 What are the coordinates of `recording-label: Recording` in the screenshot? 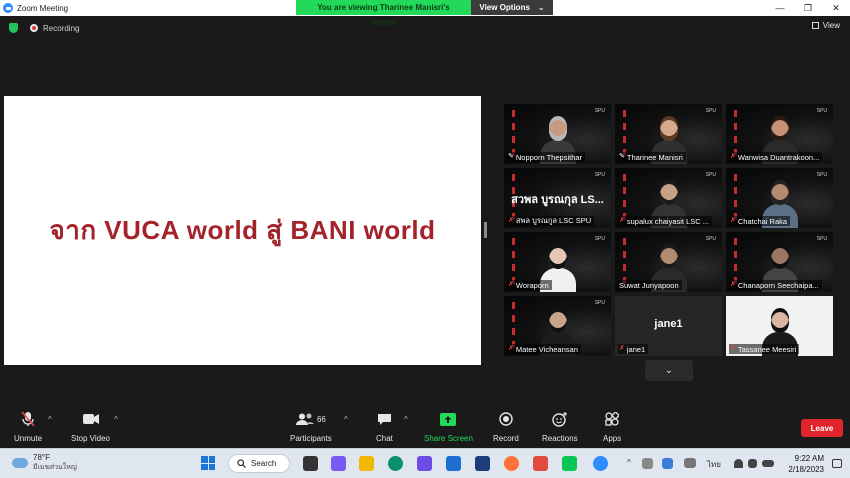 It's located at (61, 28).